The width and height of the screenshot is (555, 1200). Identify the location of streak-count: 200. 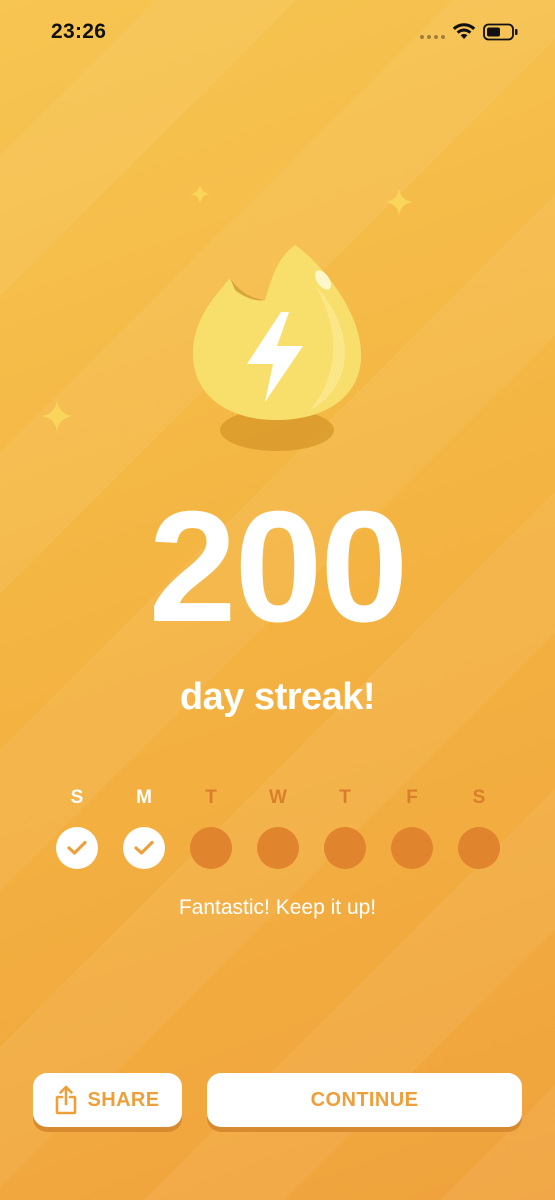
(278, 567).